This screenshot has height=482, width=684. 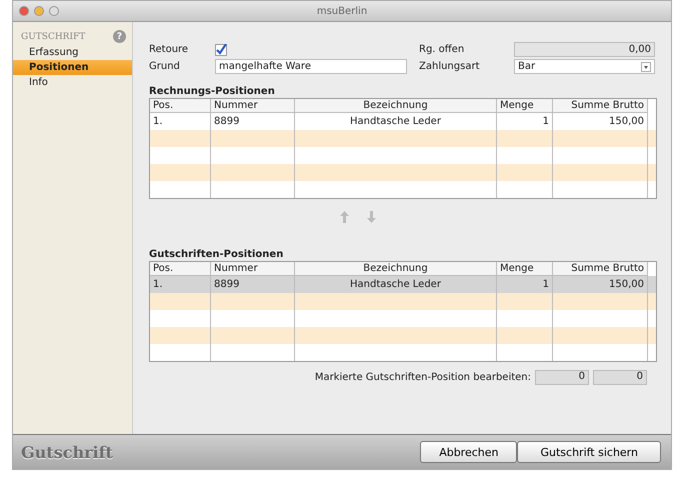 I want to click on field-label: Markierte Gutschriften-Position bearbeiten:, so click(x=422, y=377).